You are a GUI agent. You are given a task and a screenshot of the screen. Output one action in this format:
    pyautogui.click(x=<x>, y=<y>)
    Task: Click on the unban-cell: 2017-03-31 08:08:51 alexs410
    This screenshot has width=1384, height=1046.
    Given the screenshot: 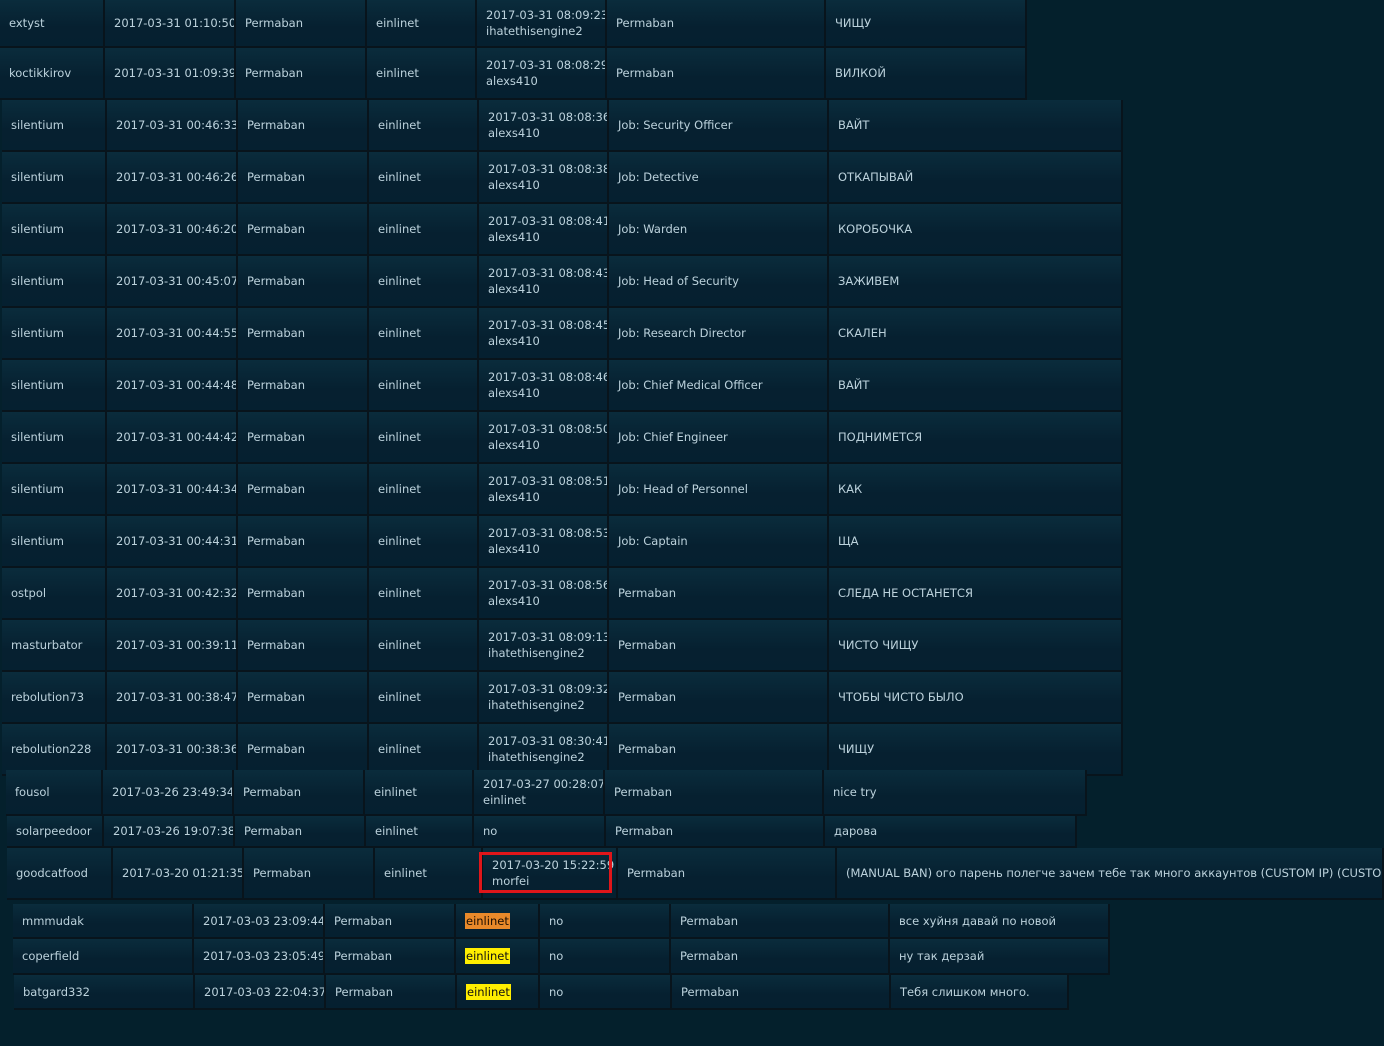 What is the action you would take?
    pyautogui.click(x=544, y=490)
    